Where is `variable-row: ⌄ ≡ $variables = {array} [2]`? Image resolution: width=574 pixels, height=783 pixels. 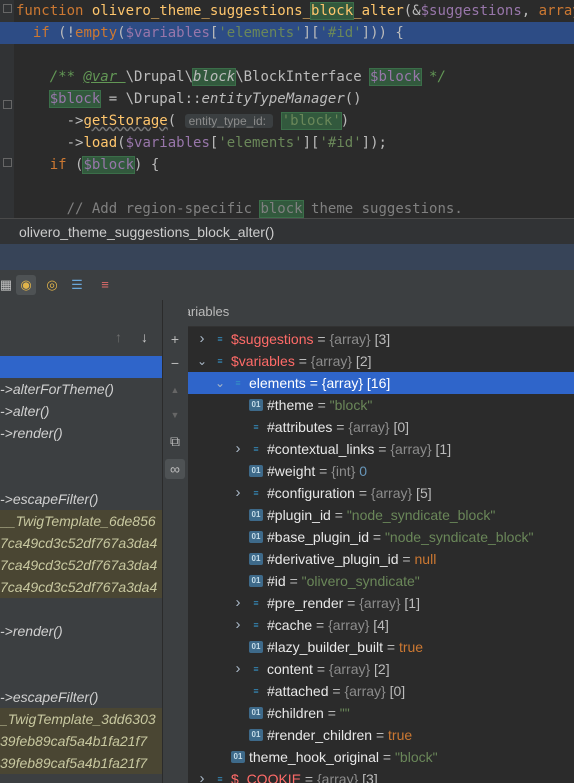 variable-row: ⌄ ≡ $variables = {array} [2] is located at coordinates (381, 361).